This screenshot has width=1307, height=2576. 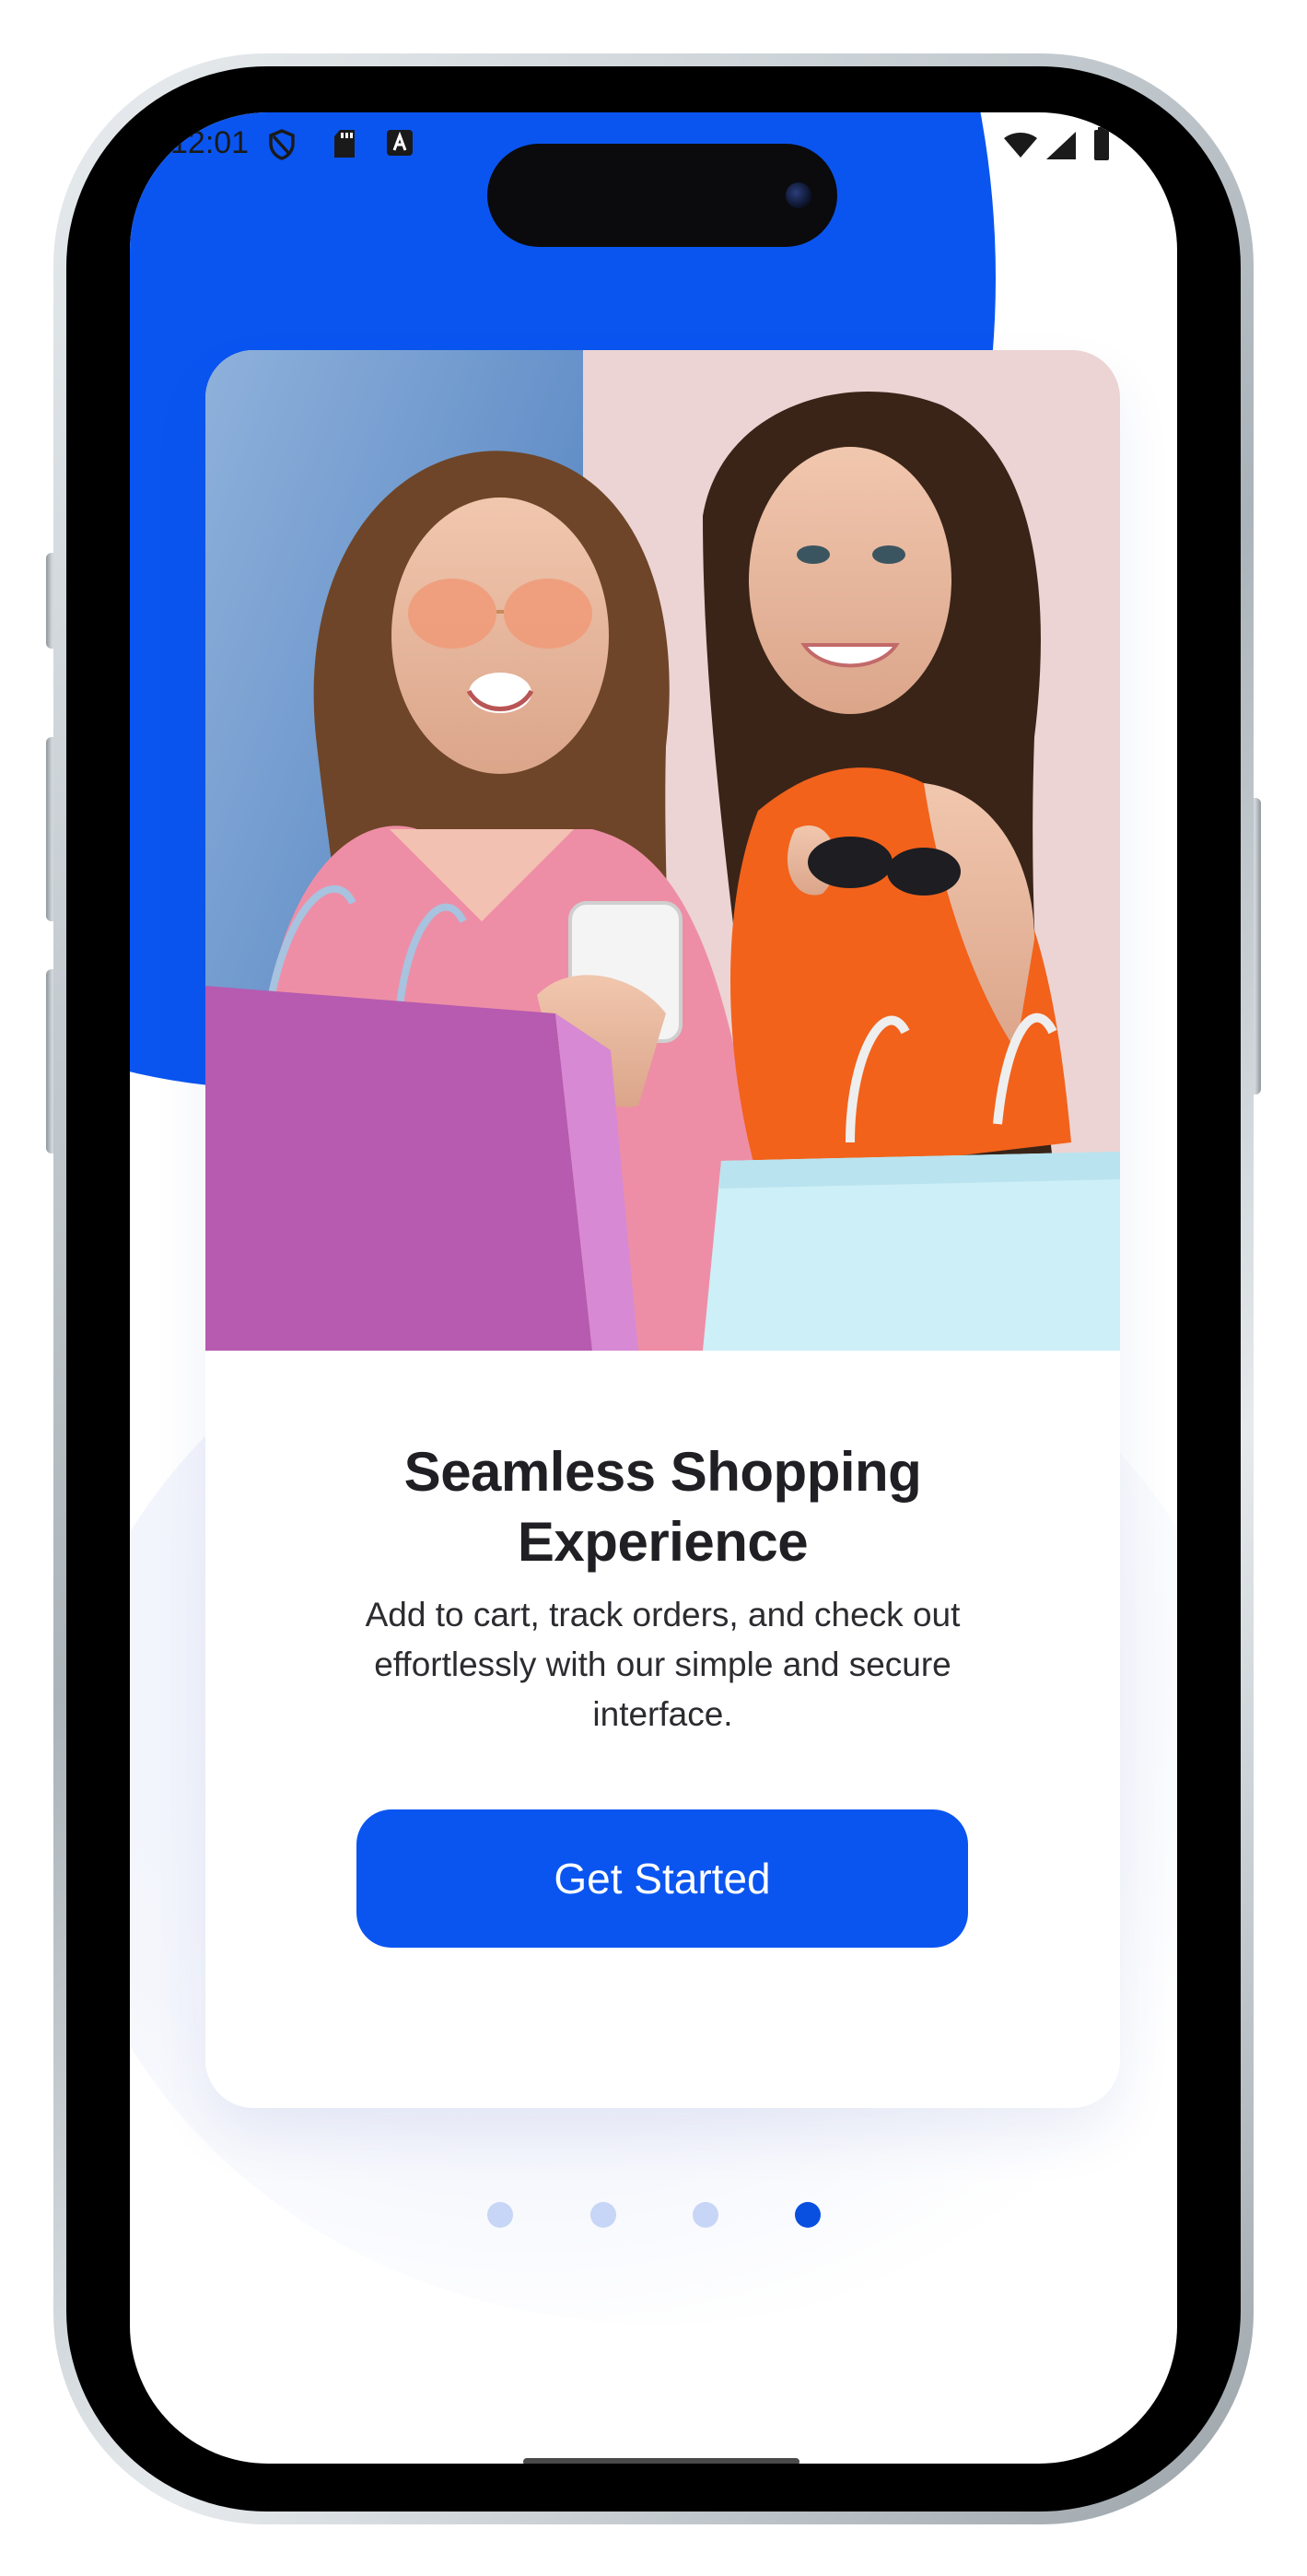 What do you see at coordinates (344, 144) in the screenshot?
I see `sd-card-icon` at bounding box center [344, 144].